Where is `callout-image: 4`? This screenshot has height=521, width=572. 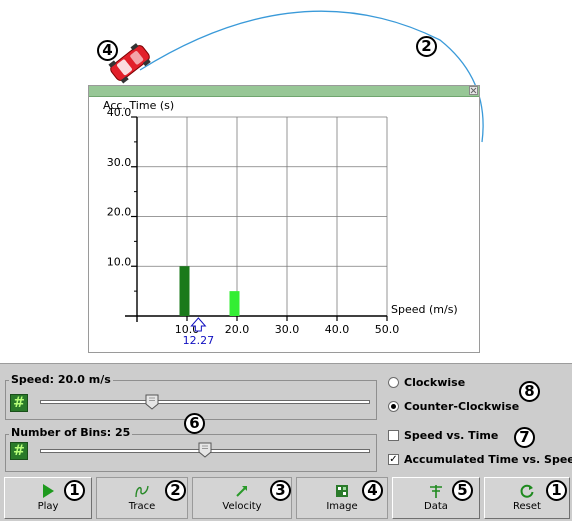
callout-image: 4 is located at coordinates (372, 490).